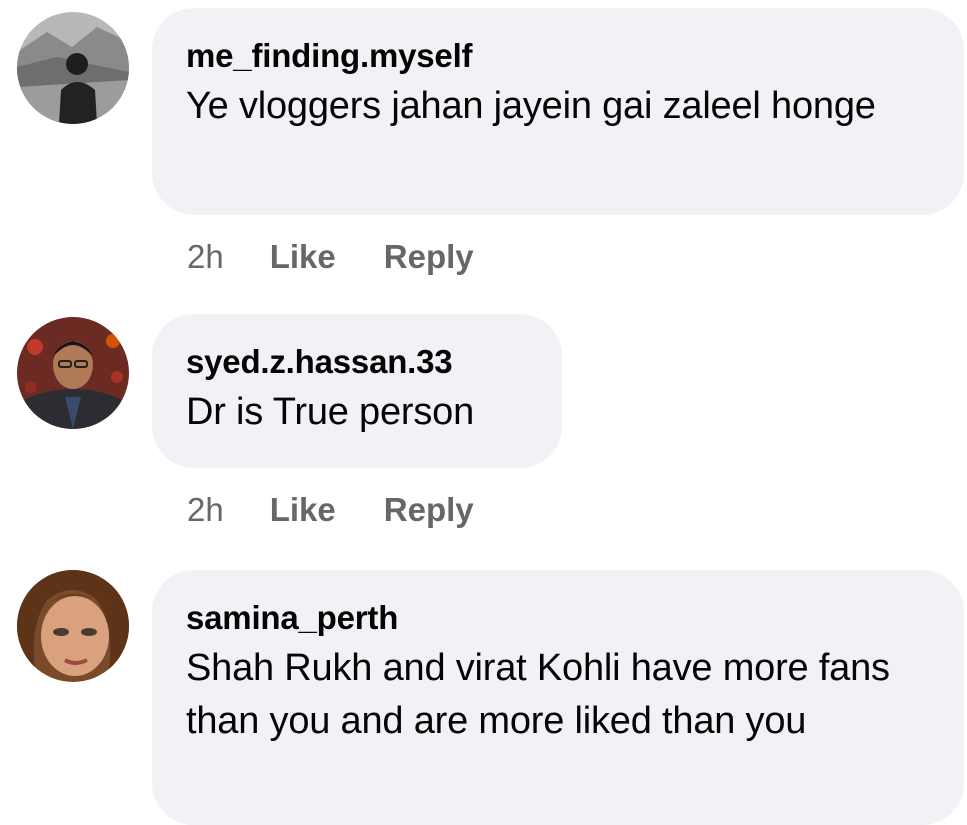 The height and width of the screenshot is (825, 967). I want to click on comment-bubble: syed.z.hassan.33 Dr is True person, so click(357, 391).